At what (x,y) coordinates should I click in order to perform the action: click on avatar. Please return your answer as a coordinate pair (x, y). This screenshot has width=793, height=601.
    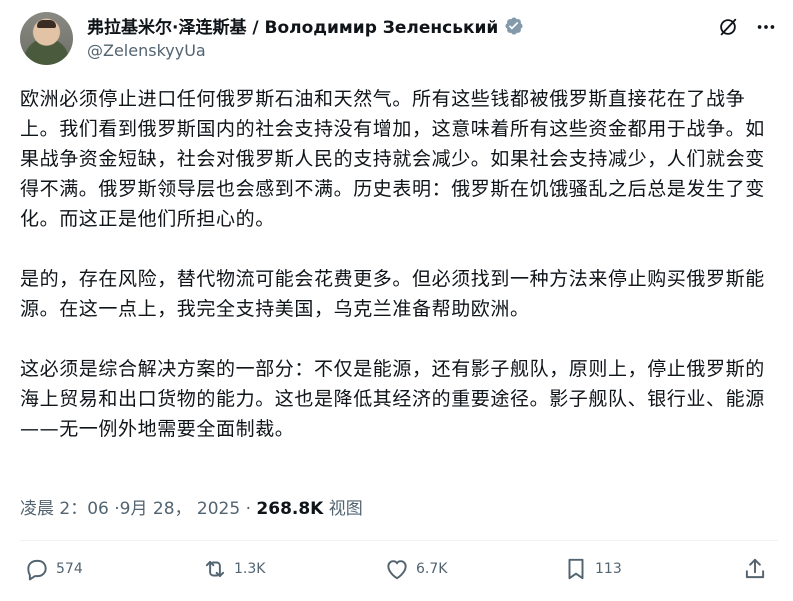
    Looking at the image, I should click on (46, 38).